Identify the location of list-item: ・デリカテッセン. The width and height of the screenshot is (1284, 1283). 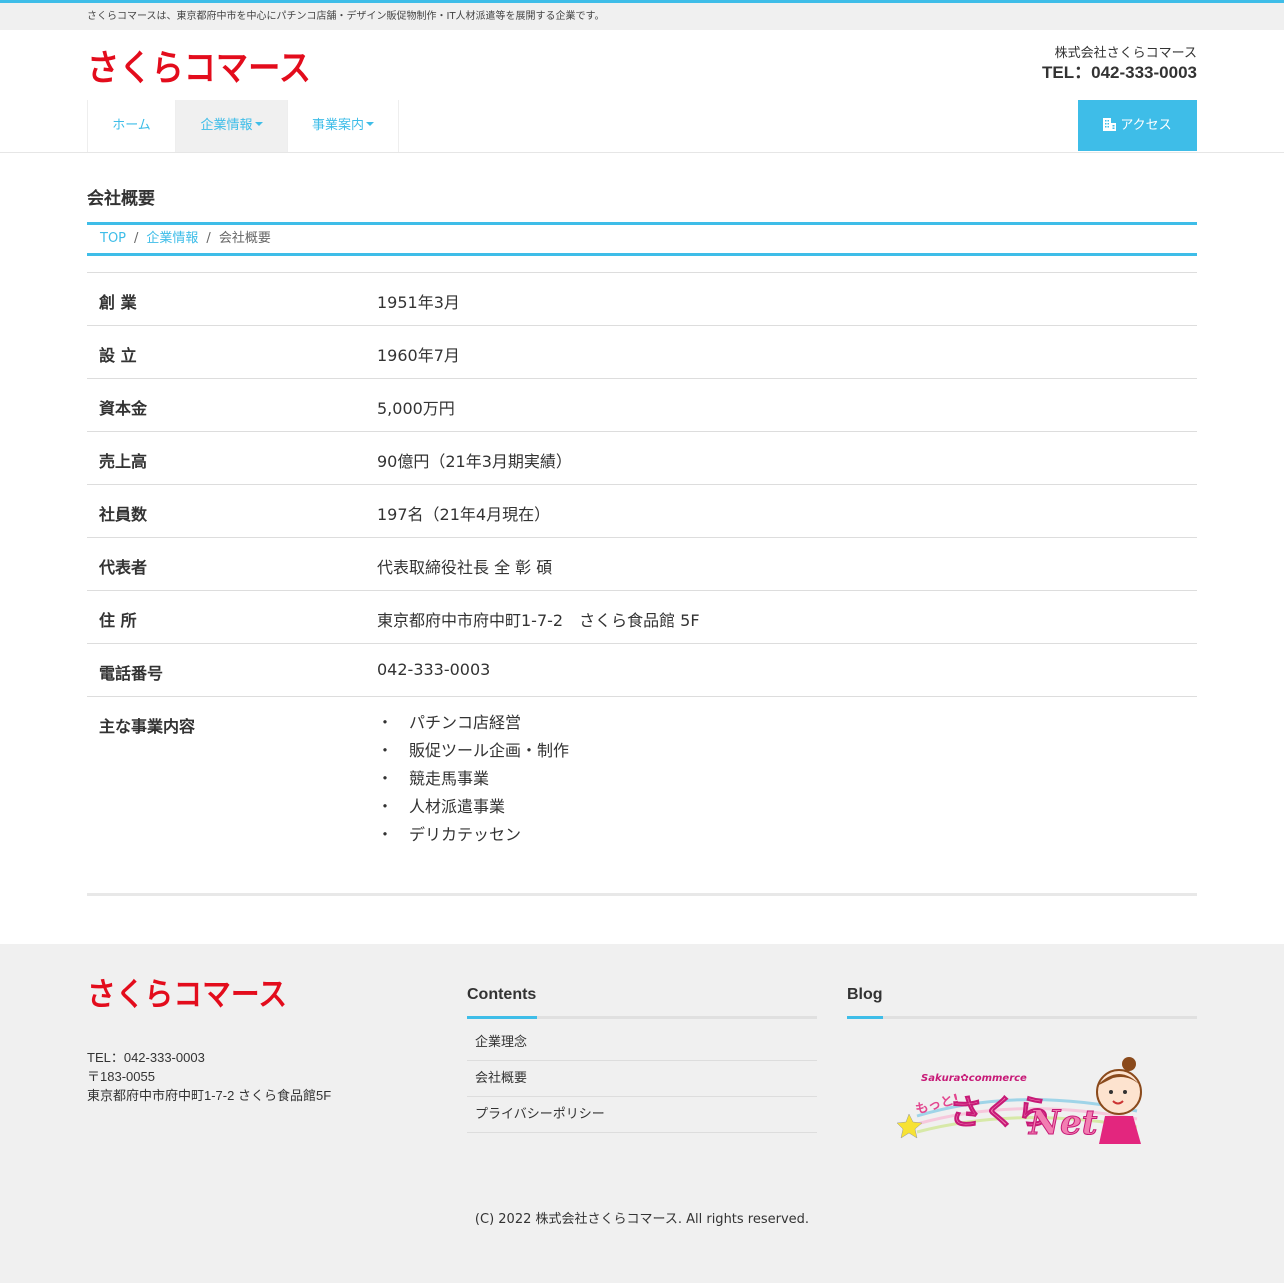
(787, 839).